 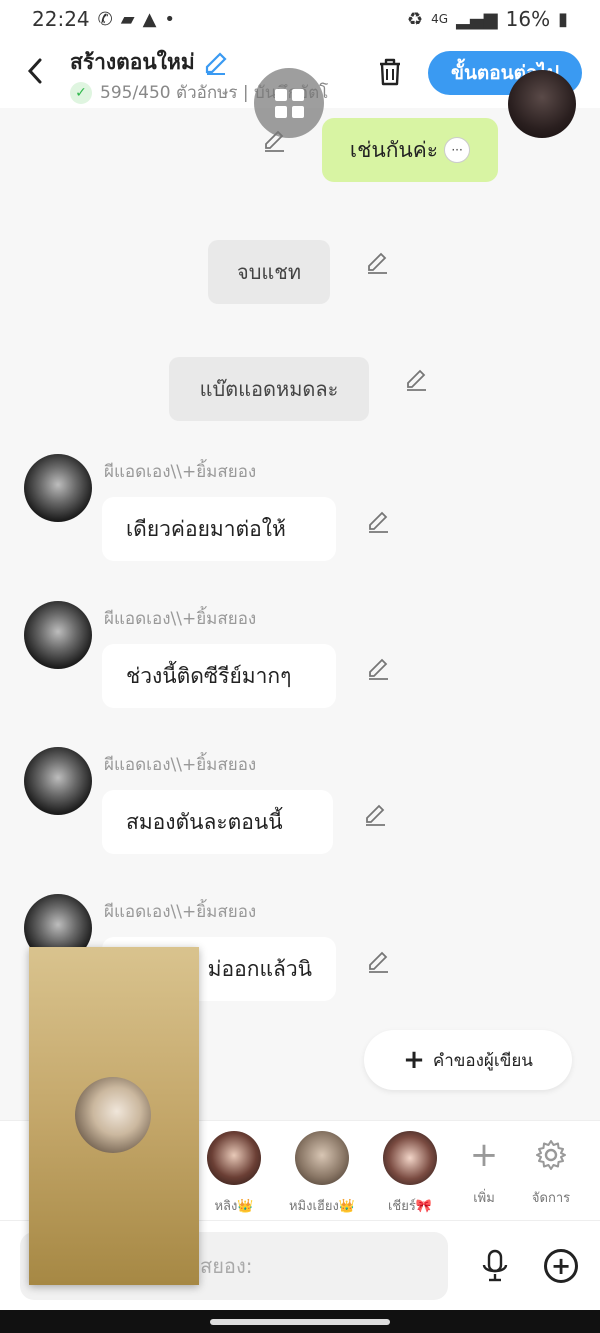 I want to click on message-bubble: ช่วงนี้ติดซีรีย์มากๆ, so click(x=219, y=676).